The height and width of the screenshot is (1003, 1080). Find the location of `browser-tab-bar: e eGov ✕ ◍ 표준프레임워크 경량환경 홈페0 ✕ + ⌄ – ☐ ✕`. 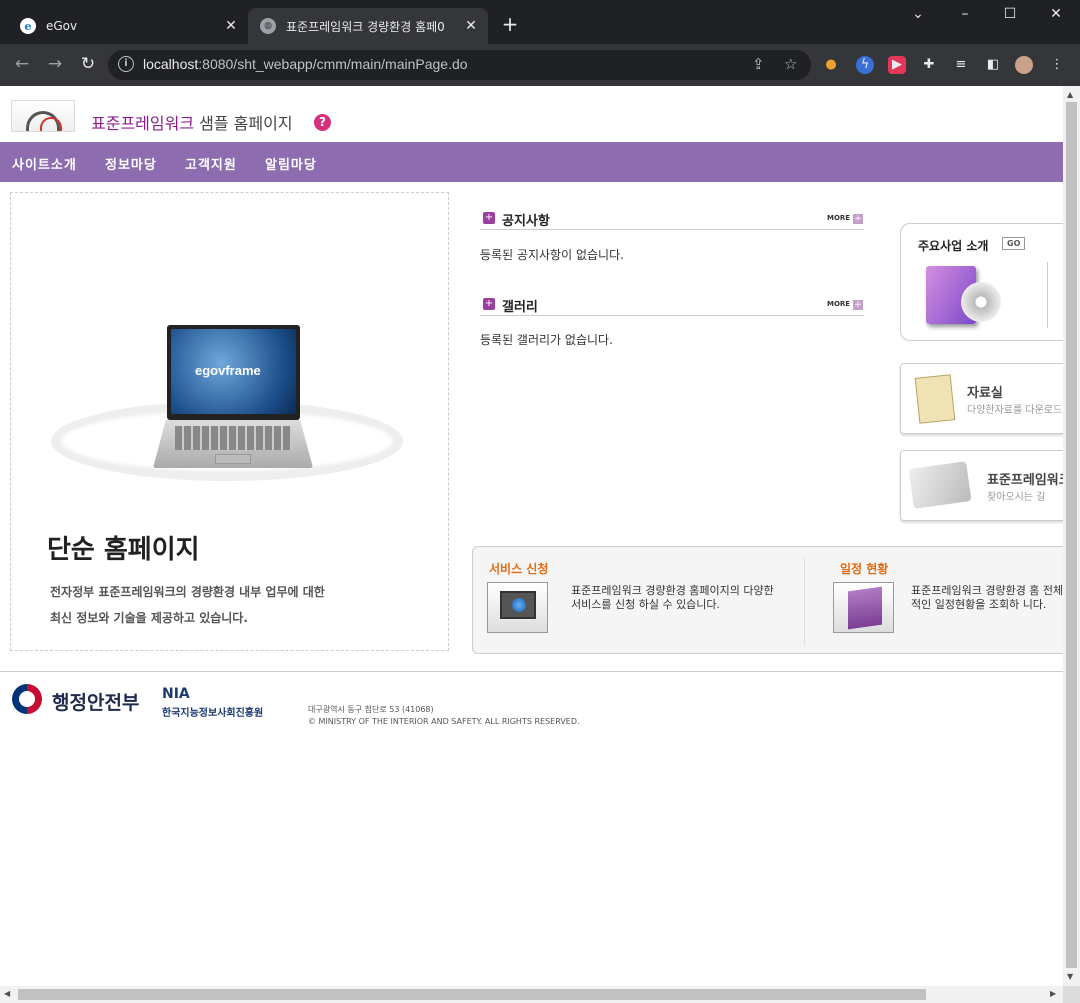

browser-tab-bar: e eGov ✕ ◍ 표준프레임워크 경량환경 홈페0 ✕ + ⌄ – ☐ ✕ is located at coordinates (540, 22).